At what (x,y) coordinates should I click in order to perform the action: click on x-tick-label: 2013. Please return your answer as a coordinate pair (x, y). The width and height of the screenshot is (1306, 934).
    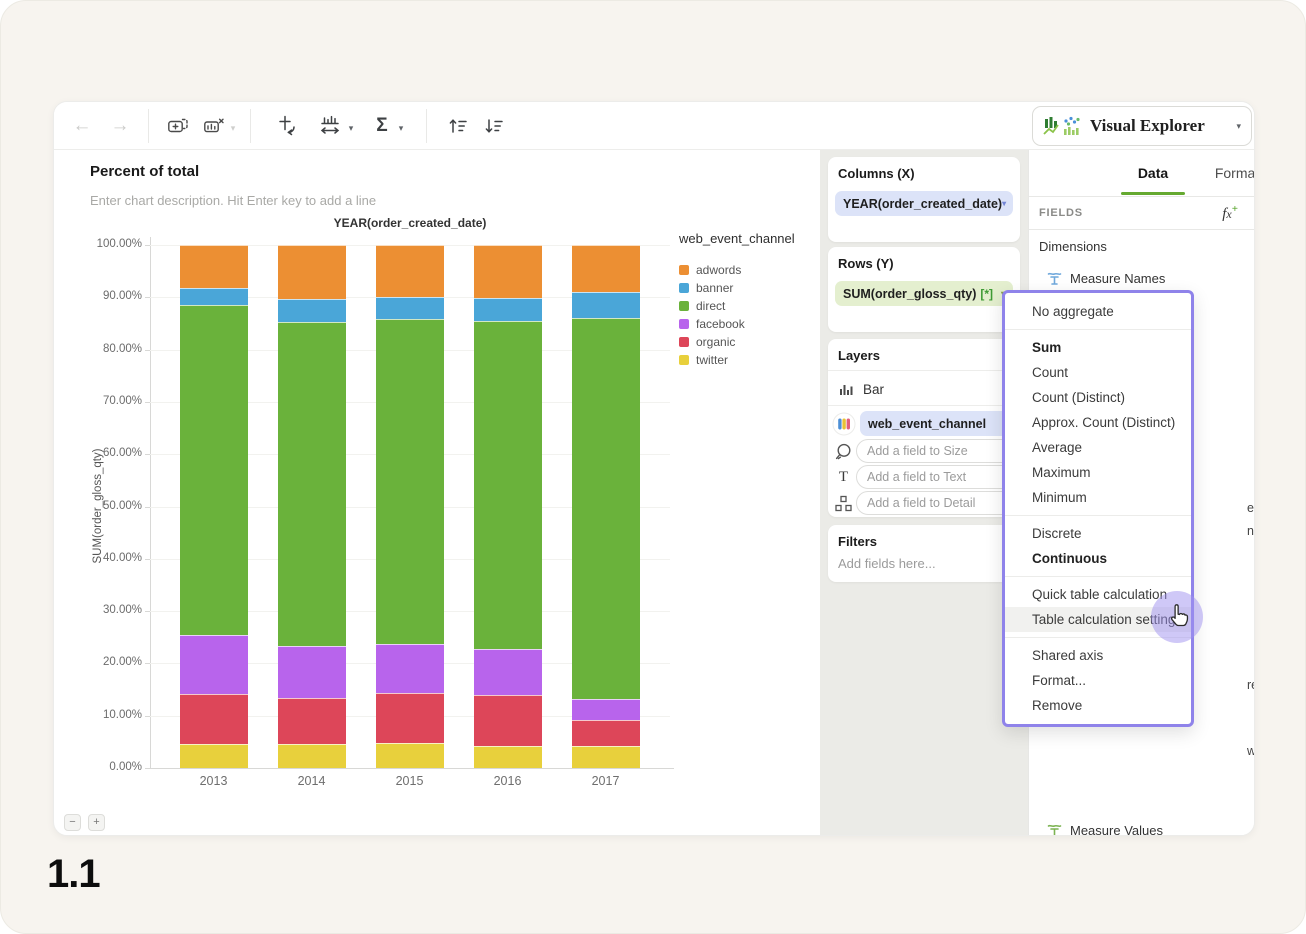
    Looking at the image, I should click on (213, 781).